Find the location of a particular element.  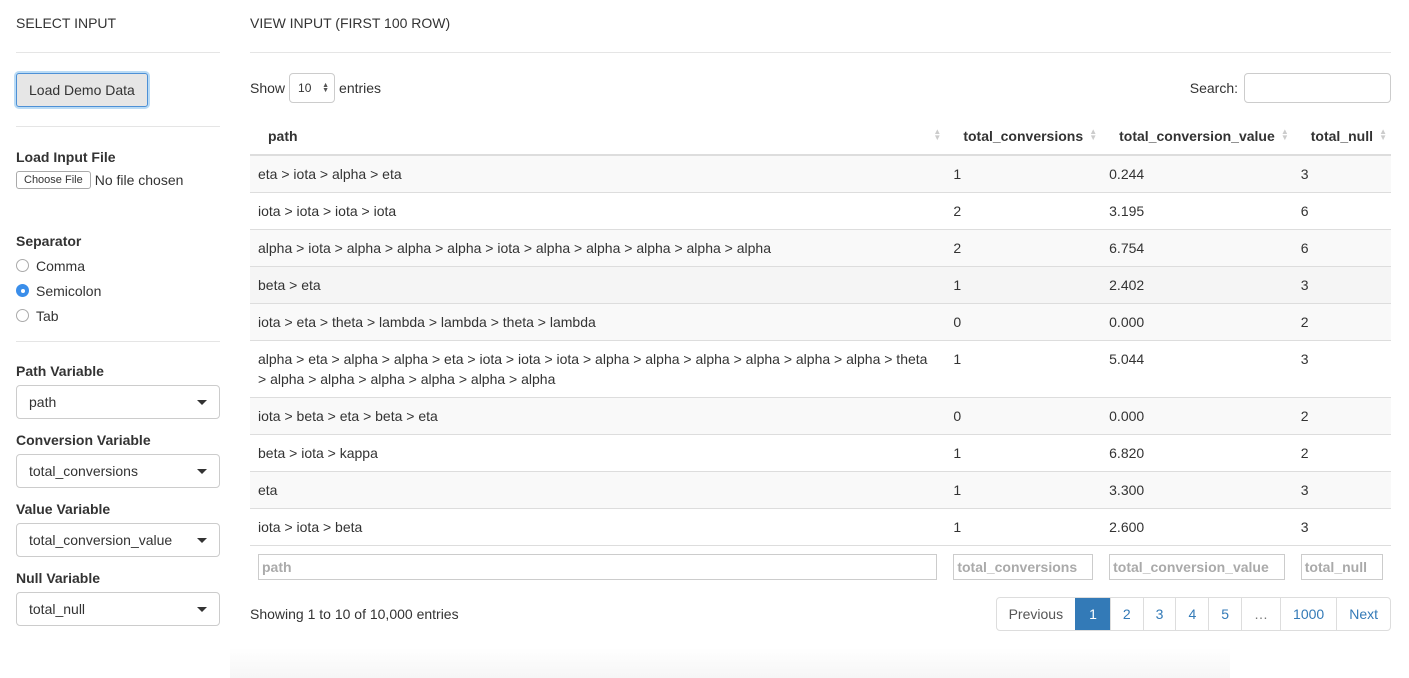

length-control: Show 10 ▲ ▼ entries is located at coordinates (315, 88).